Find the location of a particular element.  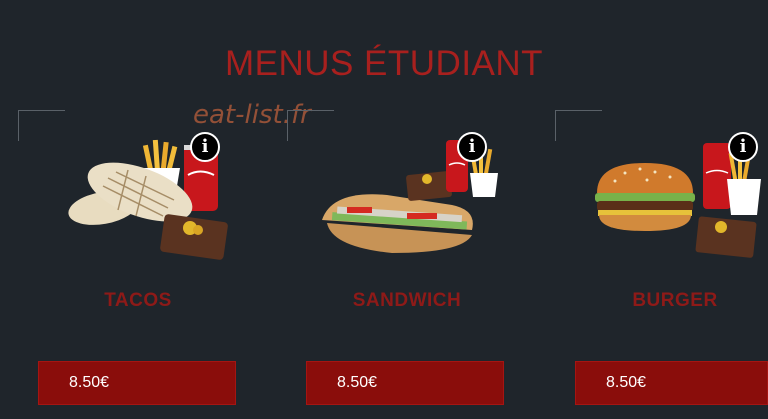

menu-name-sandwich: SANDWICH is located at coordinates (407, 300).